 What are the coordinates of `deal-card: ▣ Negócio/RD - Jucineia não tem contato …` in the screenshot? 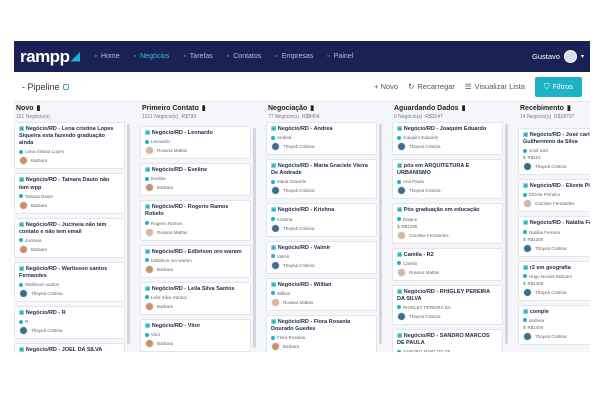 It's located at (69, 237).